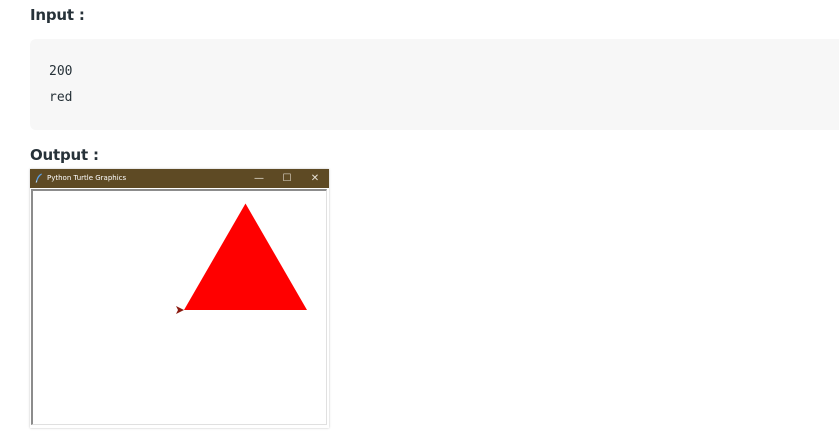 This screenshot has width=839, height=448. Describe the element at coordinates (180, 310) in the screenshot. I see `turtle-cursor-icon` at that location.